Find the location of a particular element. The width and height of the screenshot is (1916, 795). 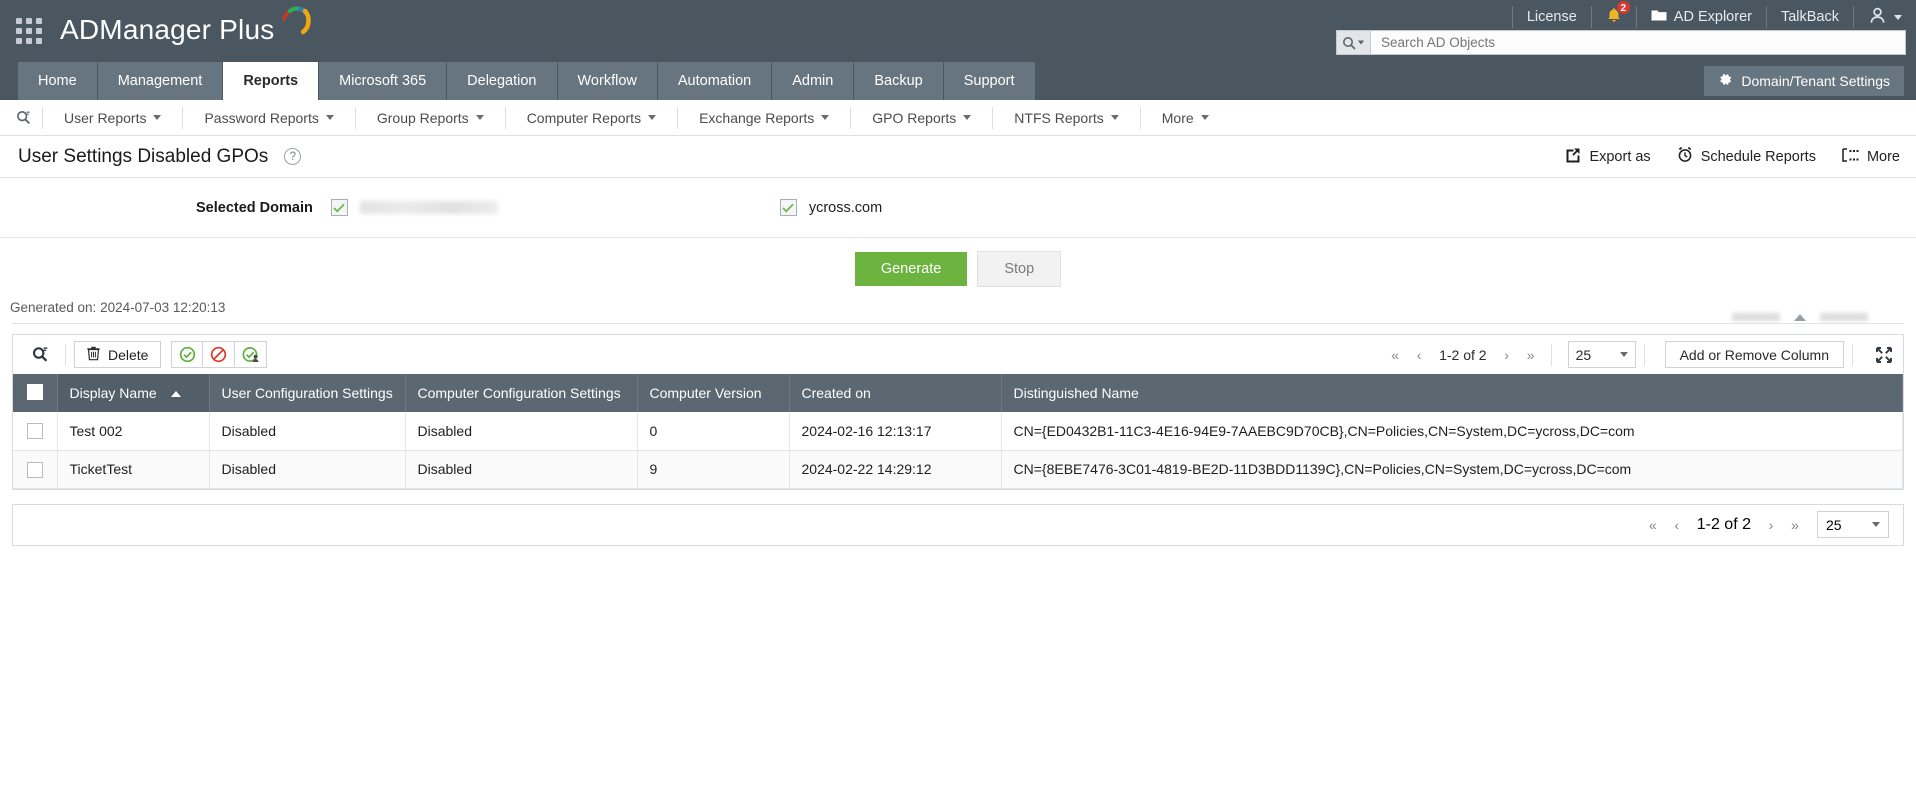

view-toggle-group is located at coordinates (1800, 317).